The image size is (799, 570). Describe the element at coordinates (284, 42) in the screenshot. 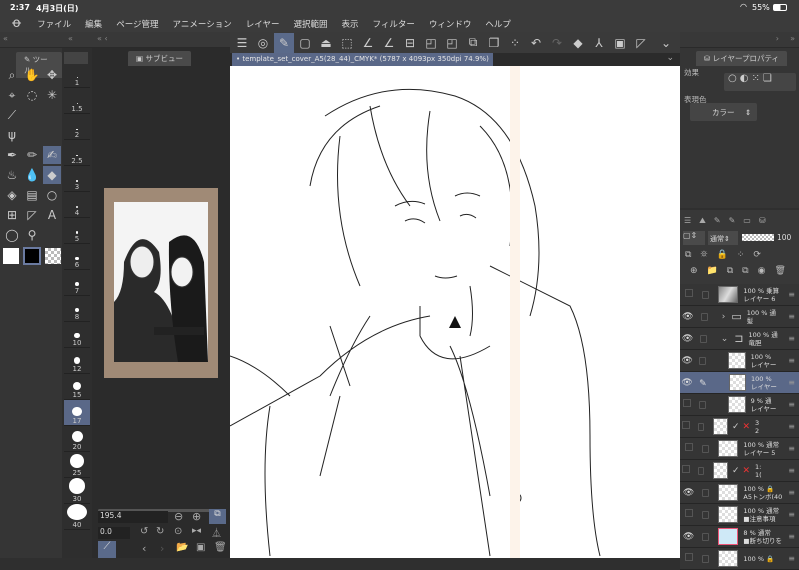

I see `edit-mode-icon: ✎` at that location.